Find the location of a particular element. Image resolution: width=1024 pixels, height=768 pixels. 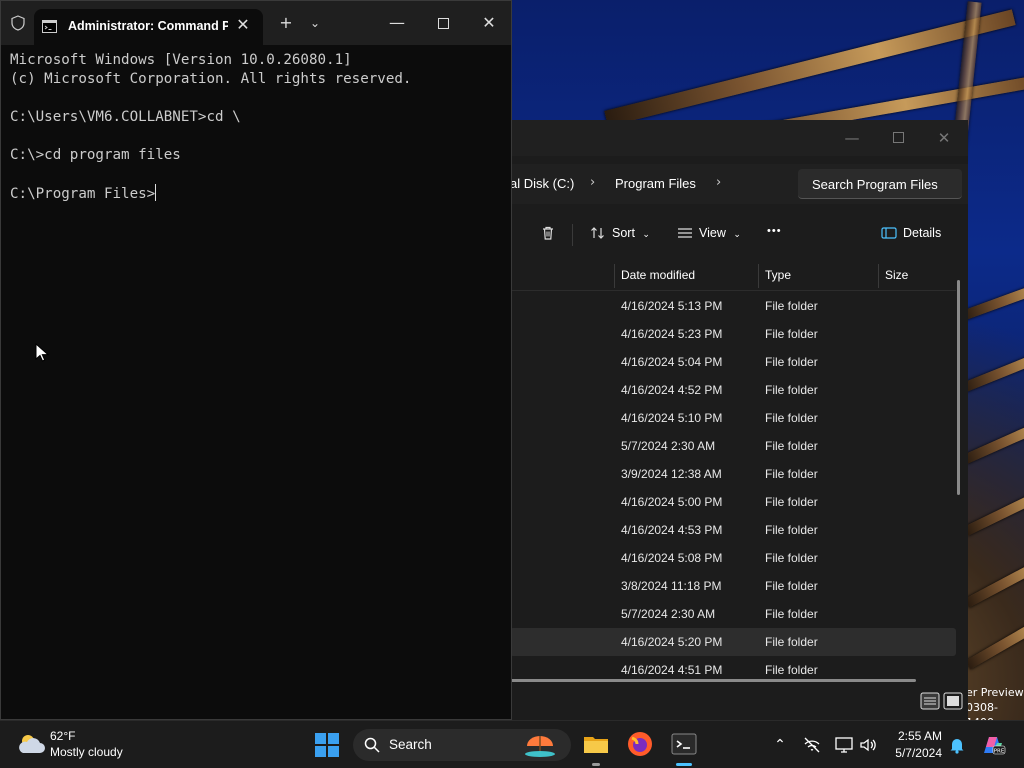

file-list-row: 4/16/2024 4:52 PM File folder is located at coordinates (733, 390).